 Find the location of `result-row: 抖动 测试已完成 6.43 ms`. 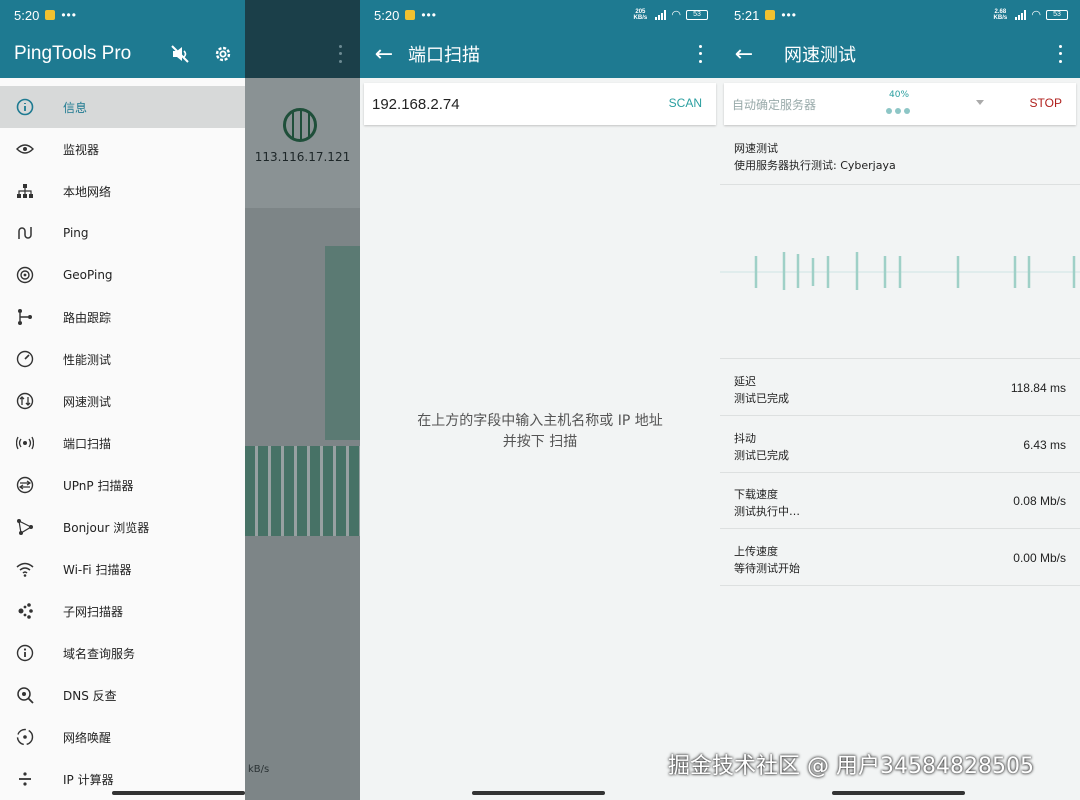

result-row: 抖动 测试已完成 6.43 ms is located at coordinates (900, 444).